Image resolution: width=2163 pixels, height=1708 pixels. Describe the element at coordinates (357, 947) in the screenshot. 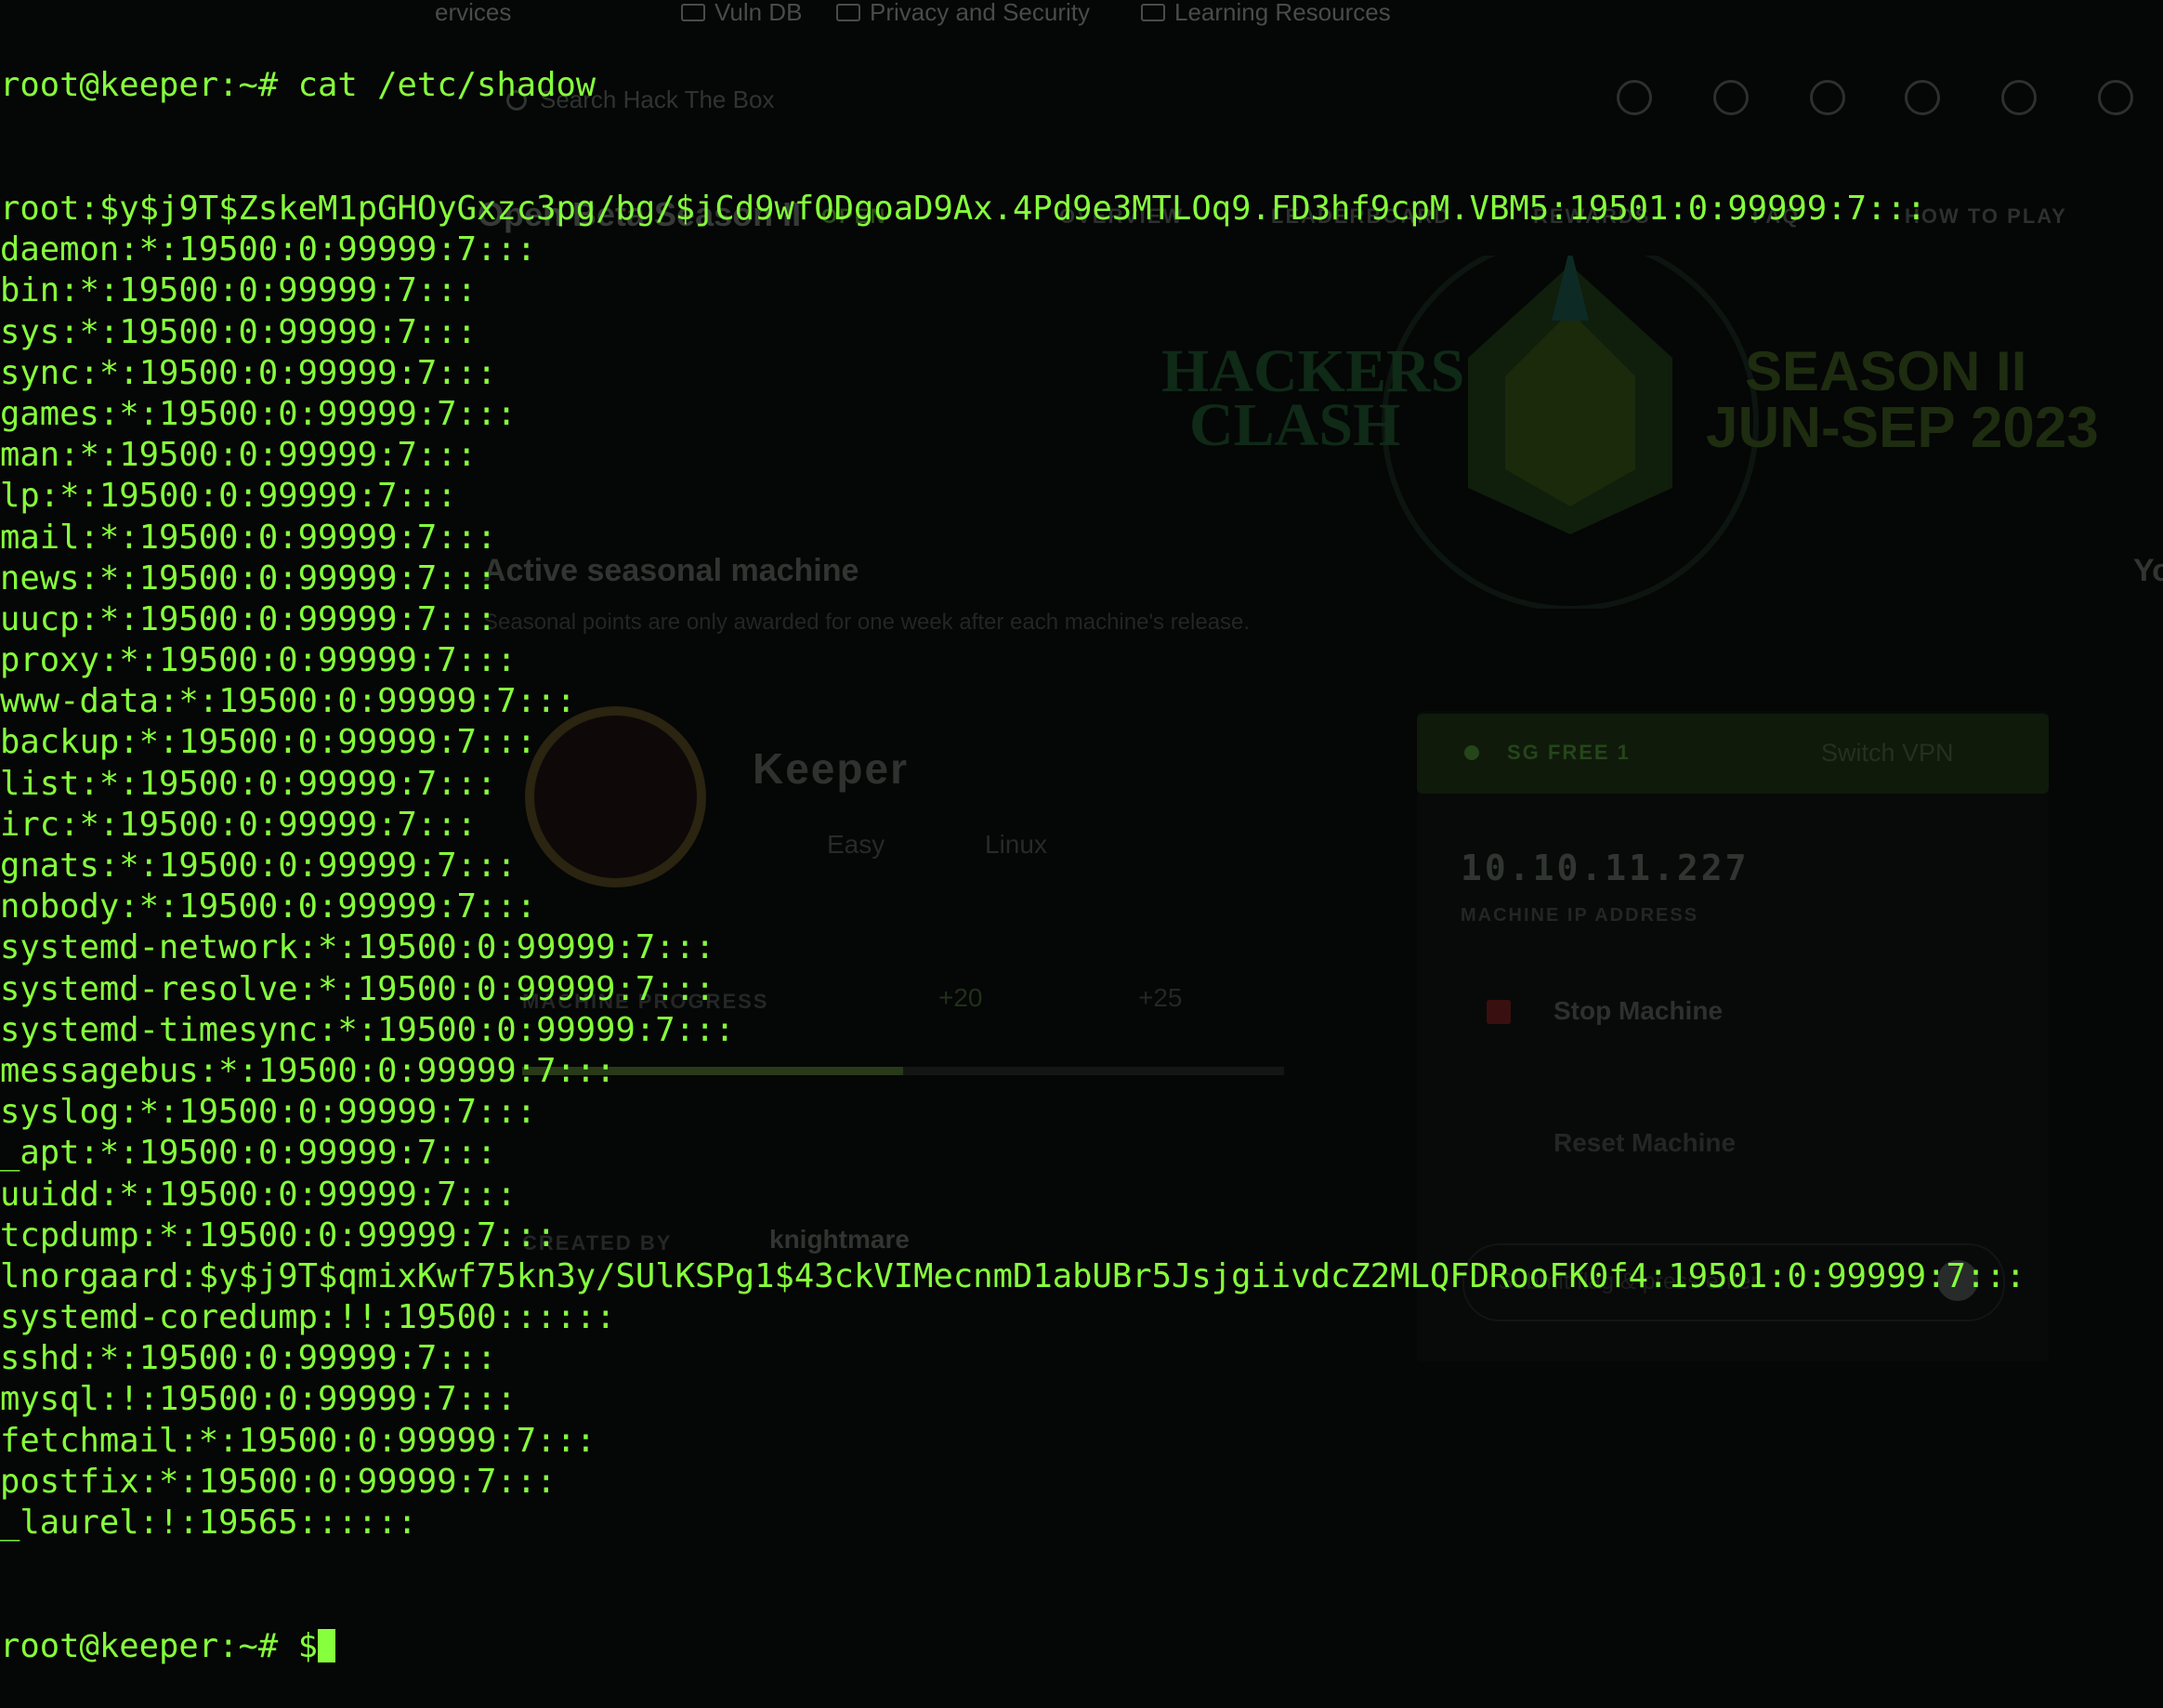

I see `shadow-entry: systemd-network:*:19500:0:99999:7:::` at that location.